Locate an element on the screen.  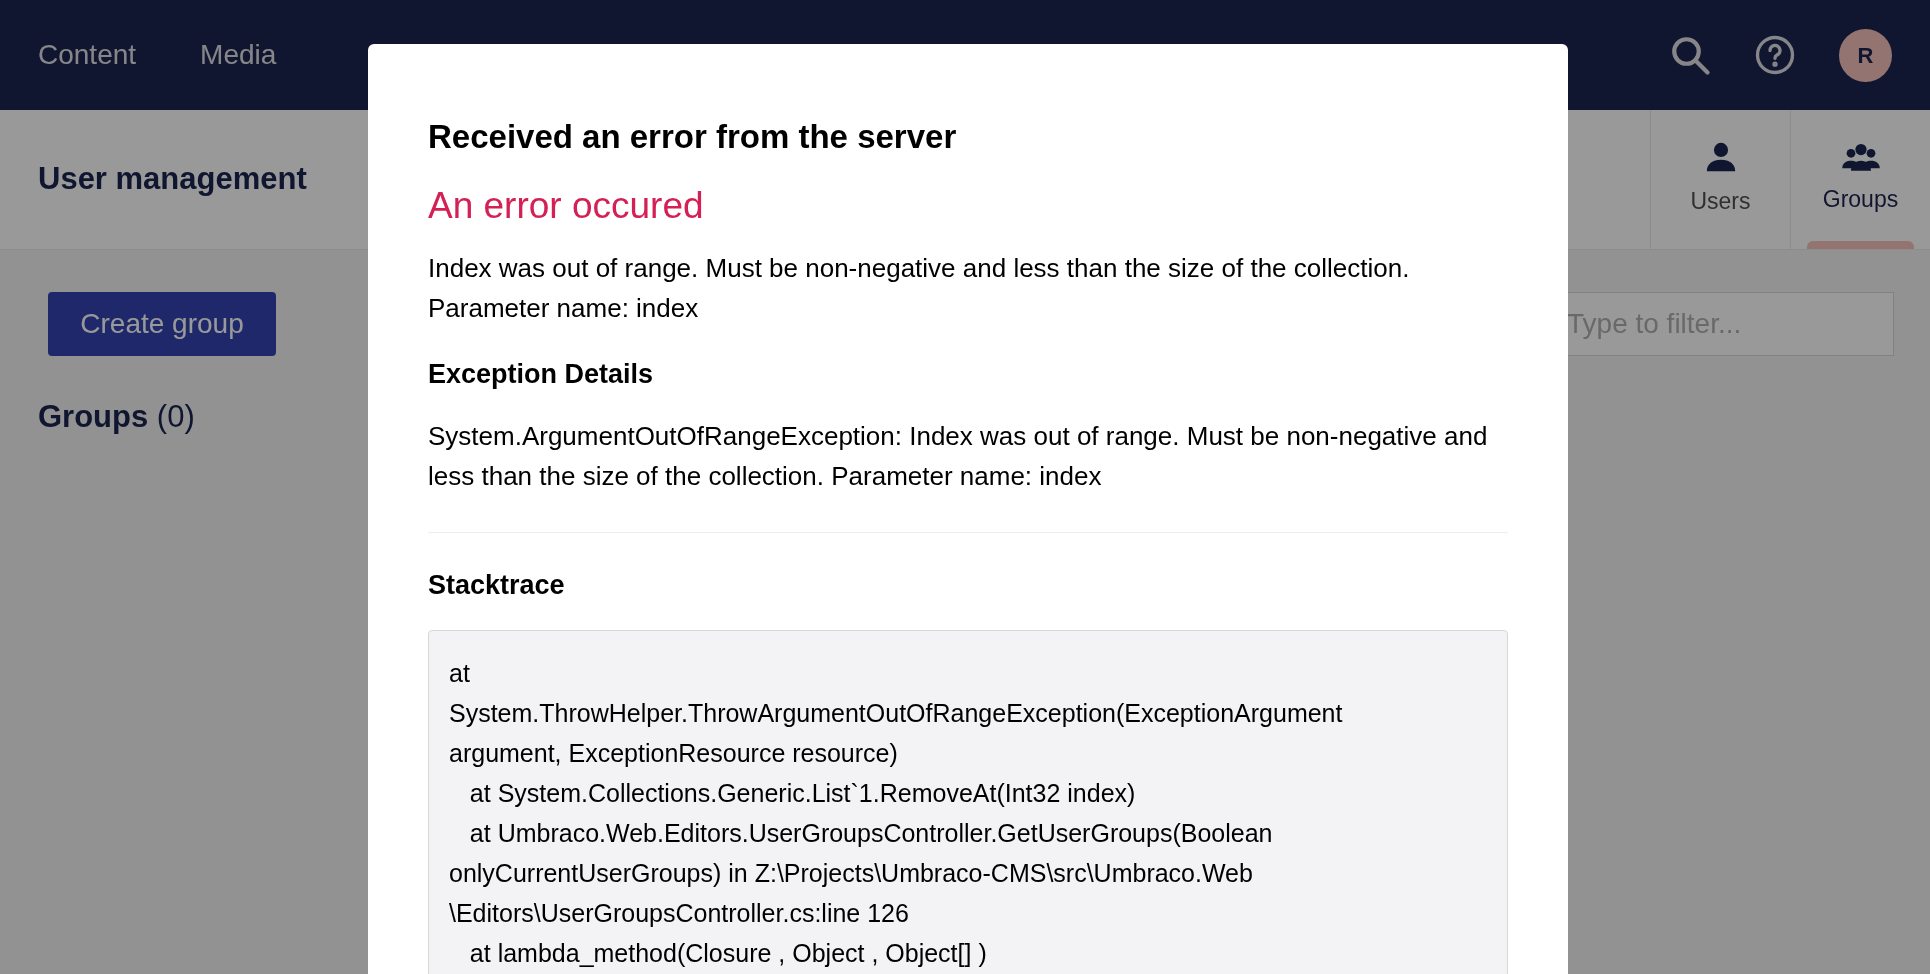
users-icon is located at coordinates (1860, 157).